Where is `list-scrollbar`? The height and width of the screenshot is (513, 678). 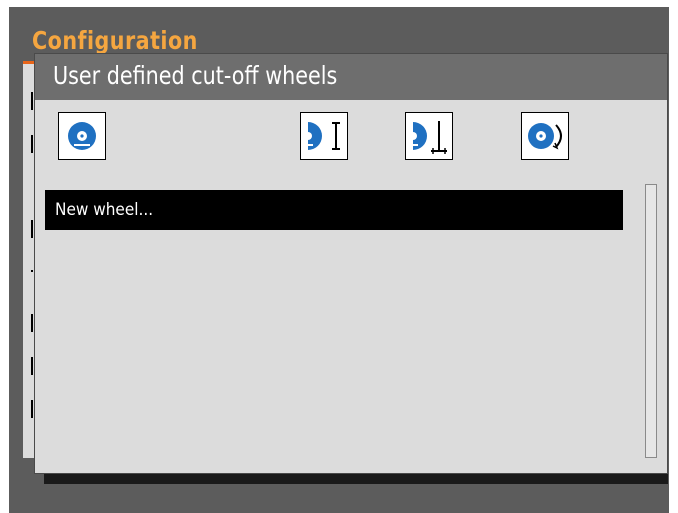
list-scrollbar is located at coordinates (651, 321).